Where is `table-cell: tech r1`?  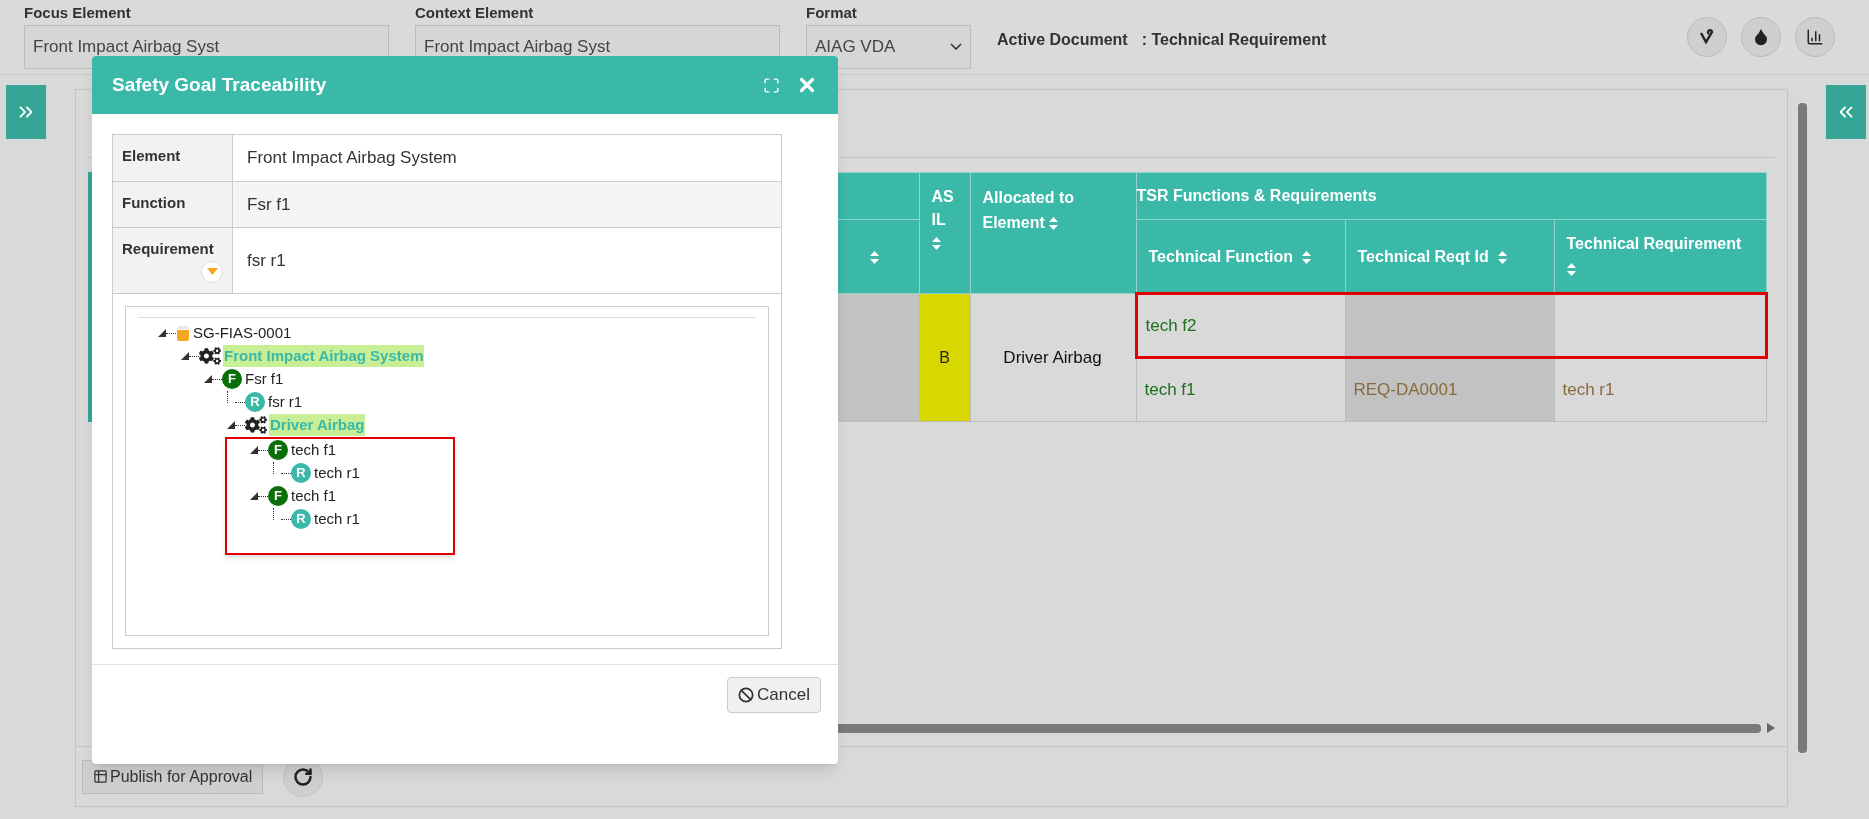
table-cell: tech r1 is located at coordinates (1660, 389).